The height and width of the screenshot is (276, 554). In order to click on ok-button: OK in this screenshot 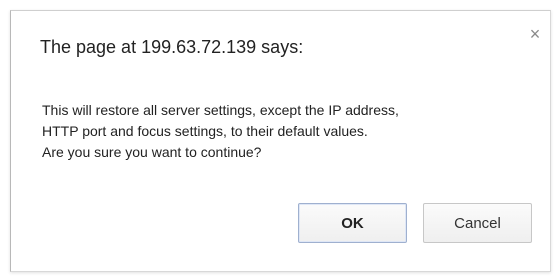, I will do `click(352, 223)`.